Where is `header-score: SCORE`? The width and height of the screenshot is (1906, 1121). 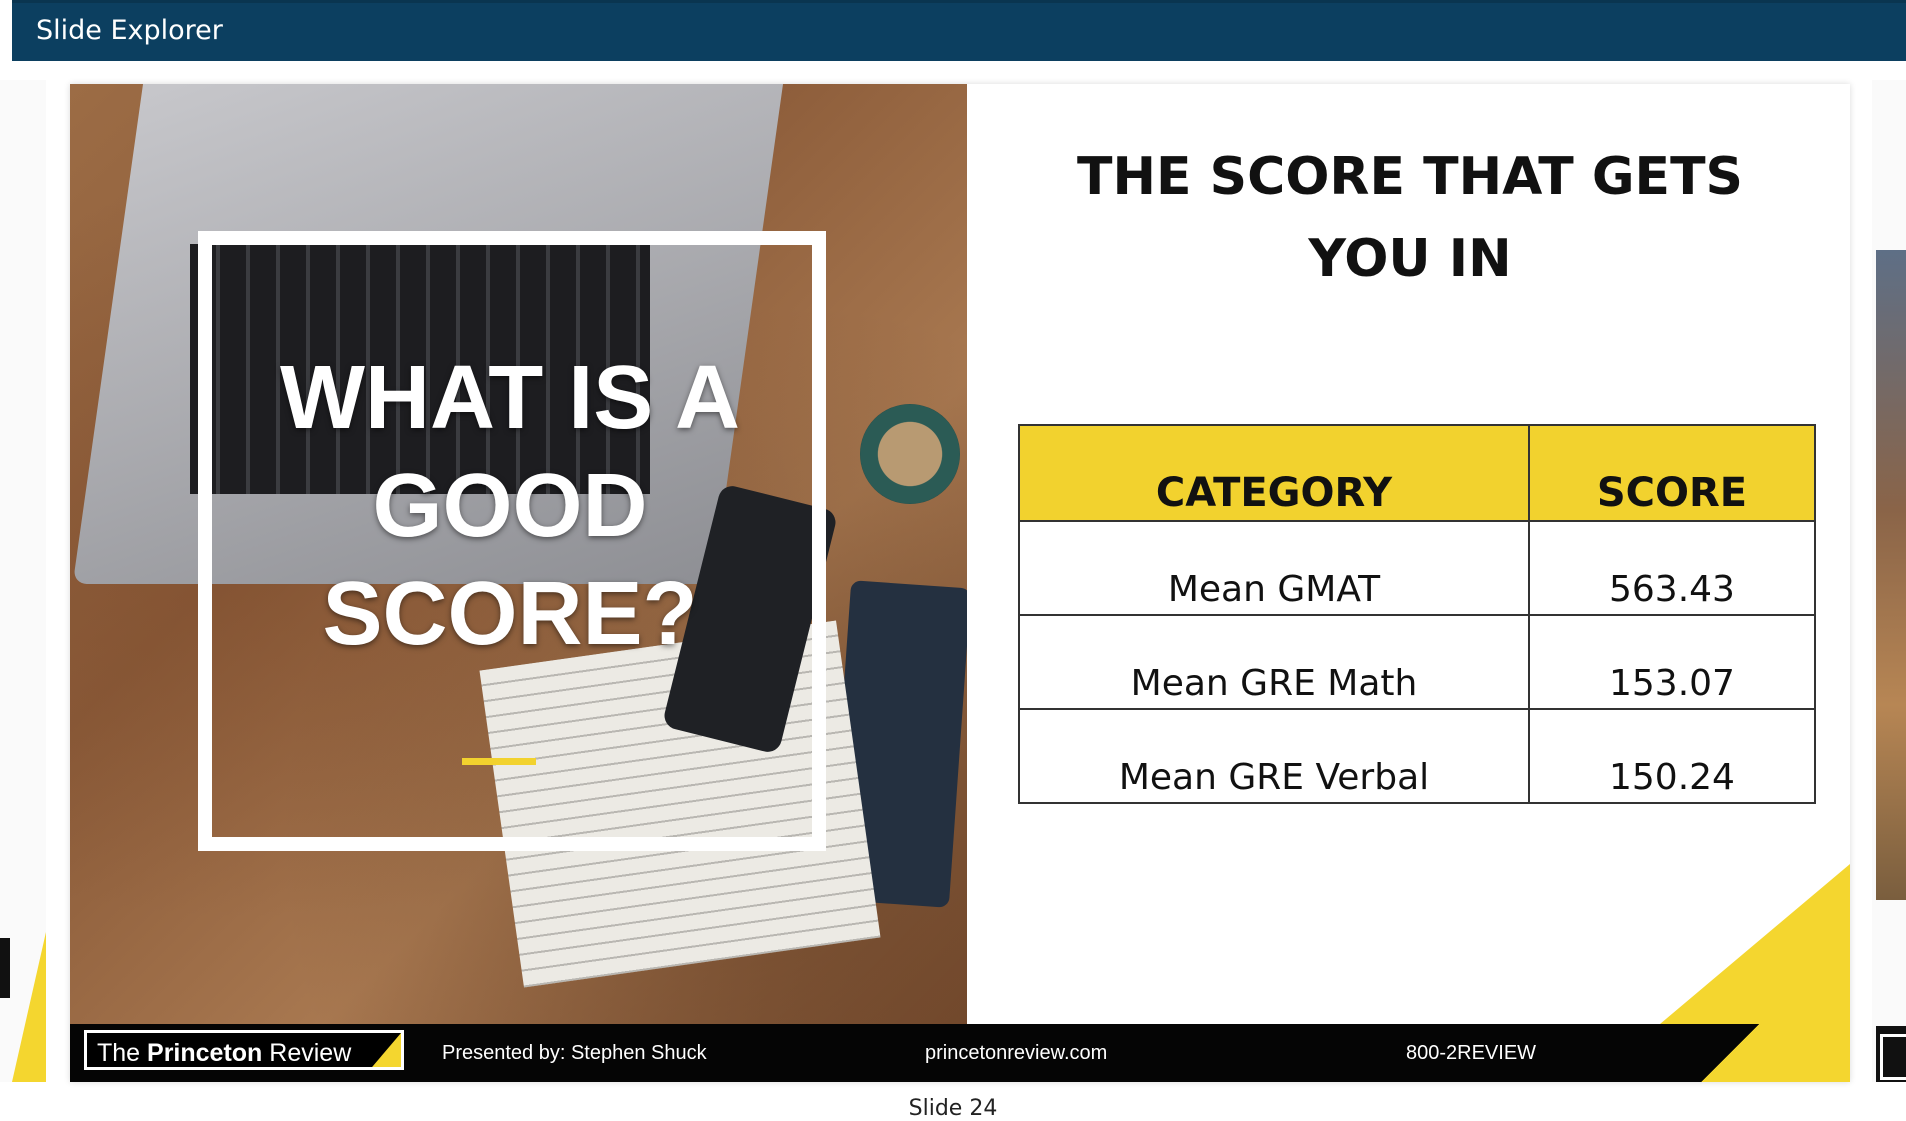
header-score: SCORE is located at coordinates (1672, 473).